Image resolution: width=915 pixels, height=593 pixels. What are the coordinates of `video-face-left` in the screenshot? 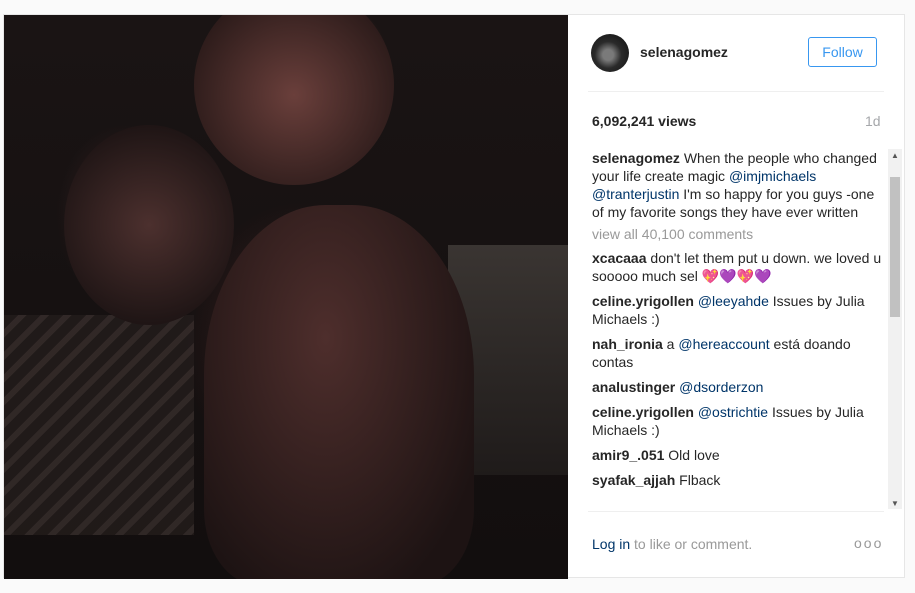 It's located at (149, 225).